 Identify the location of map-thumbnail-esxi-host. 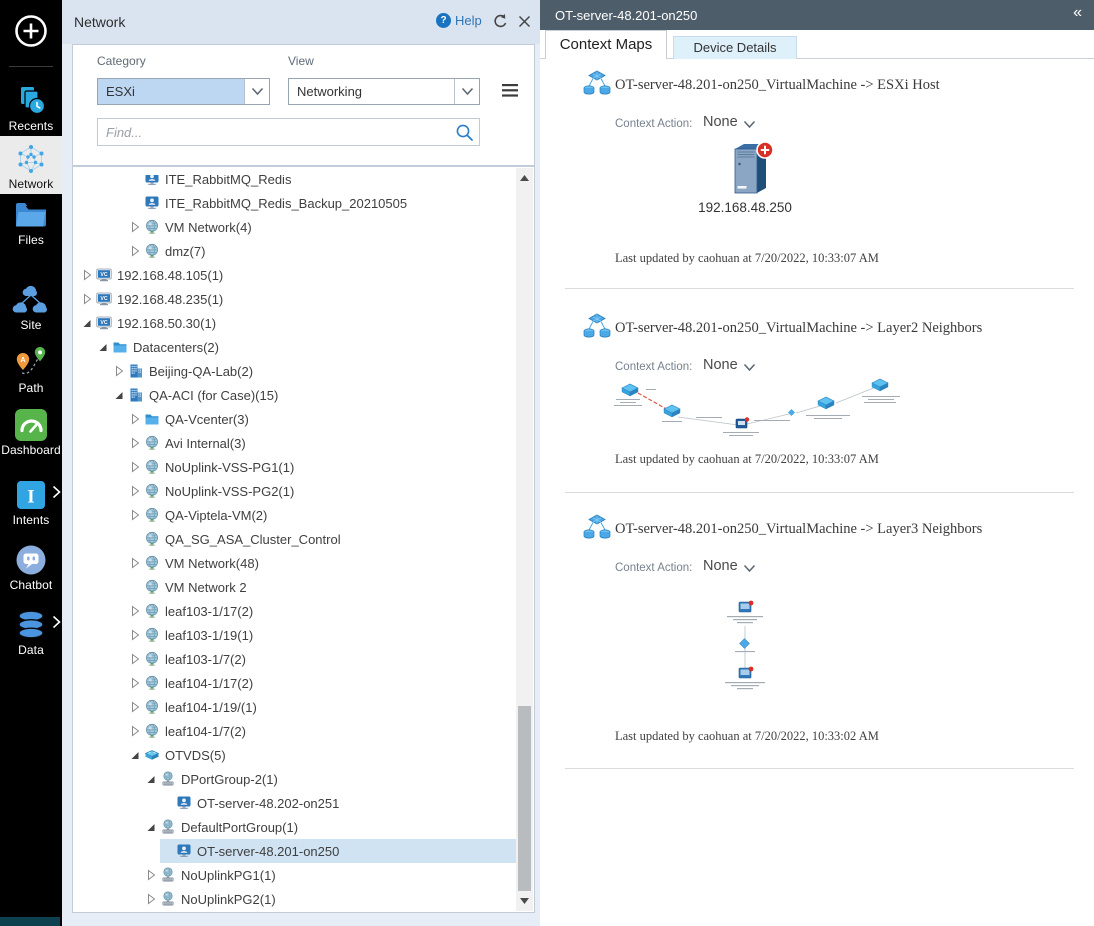
(750, 169).